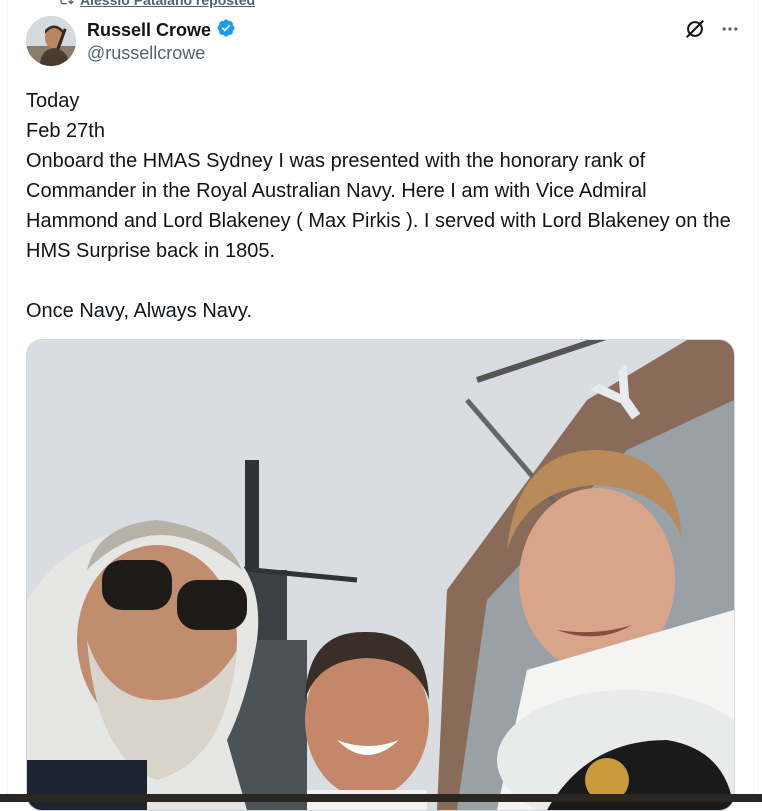  I want to click on verified-badge-icon, so click(226, 30).